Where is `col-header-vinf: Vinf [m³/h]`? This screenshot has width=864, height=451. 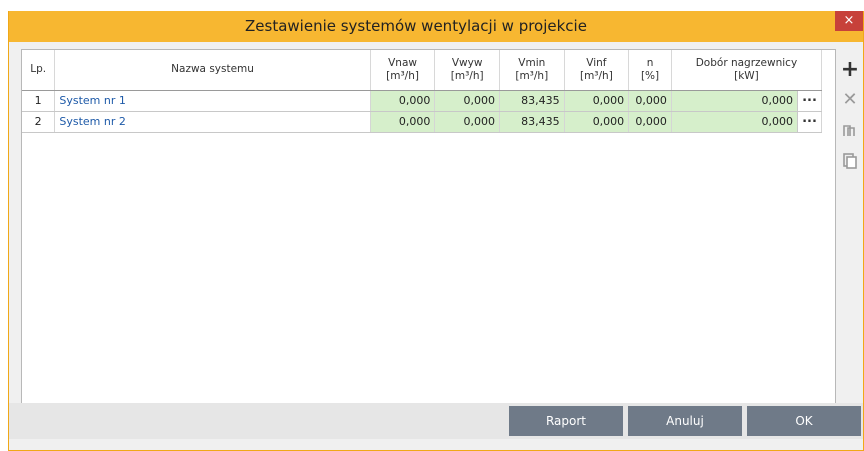
col-header-vinf: Vinf [m³/h] is located at coordinates (597, 70).